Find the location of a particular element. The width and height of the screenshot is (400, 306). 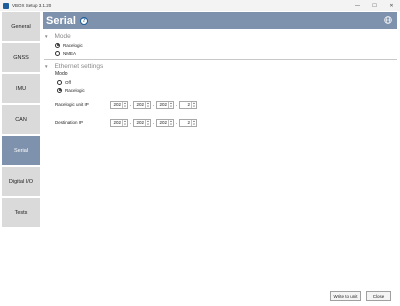

ethernet-heading: Ethernet settings is located at coordinates (79, 66).